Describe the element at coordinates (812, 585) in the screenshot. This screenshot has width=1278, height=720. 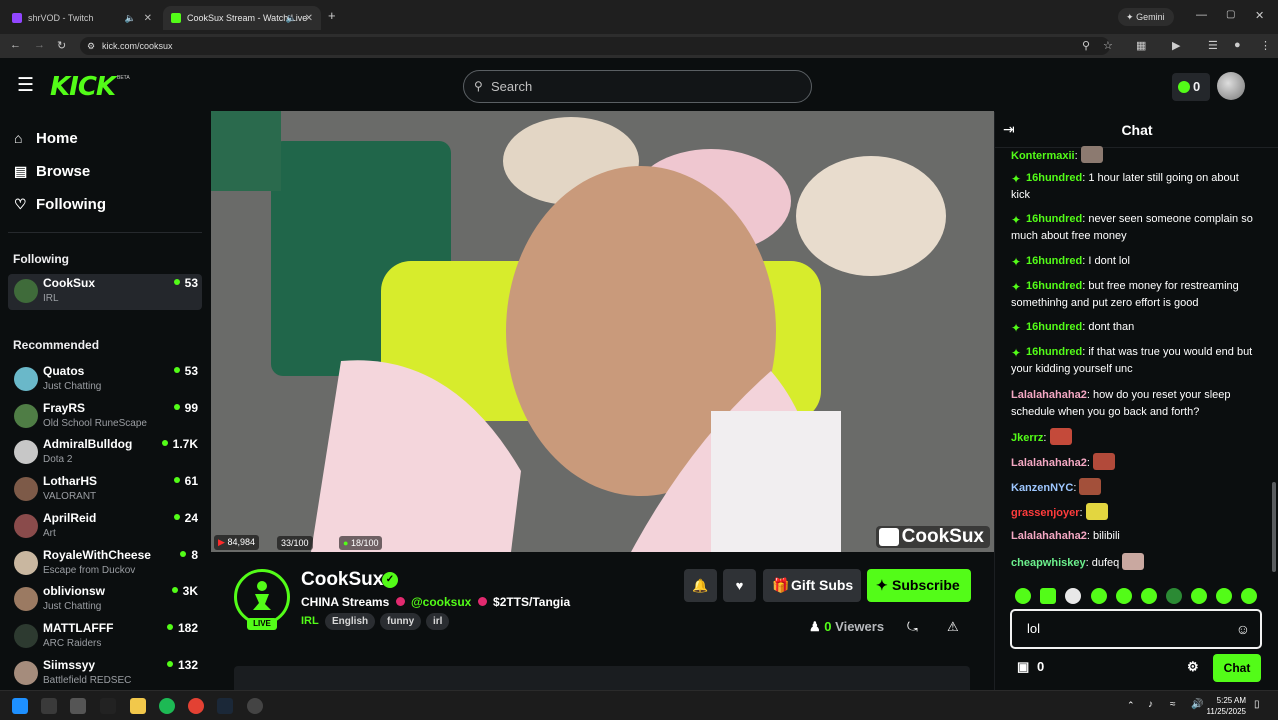
I see `gift-subs-button: 🎁 Gift Subs` at that location.